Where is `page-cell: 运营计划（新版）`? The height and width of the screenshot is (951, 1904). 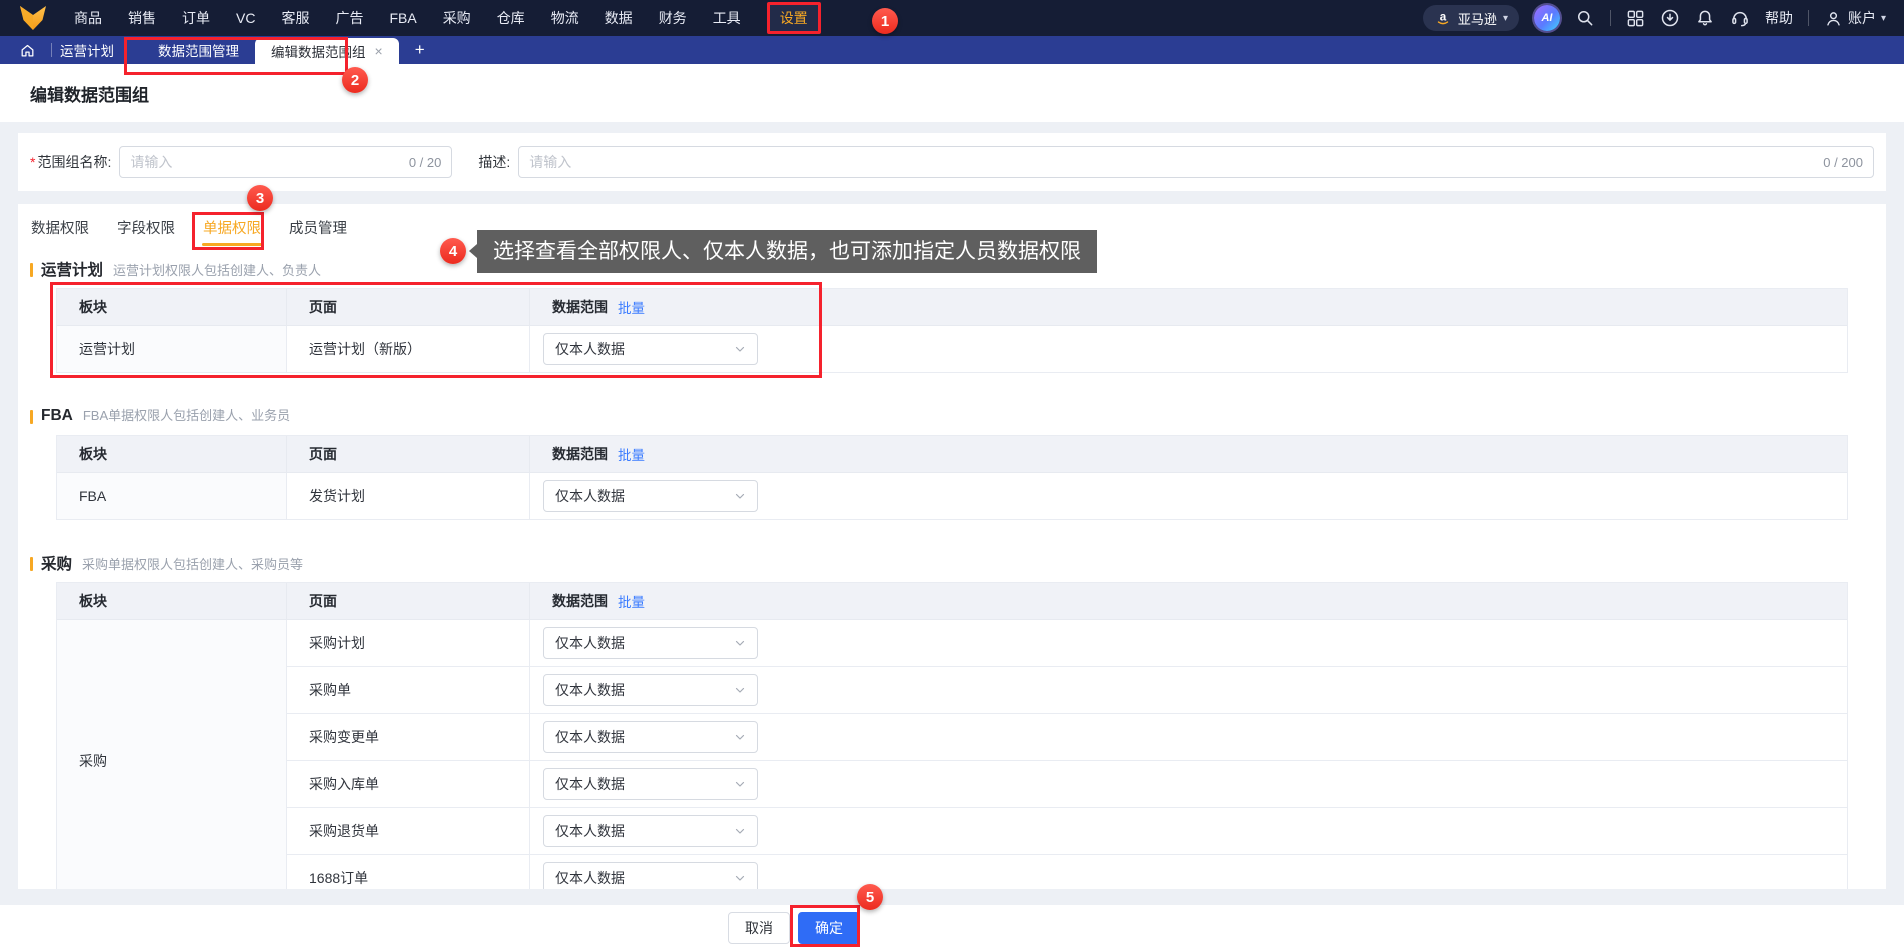 page-cell: 运营计划（新版） is located at coordinates (408, 349).